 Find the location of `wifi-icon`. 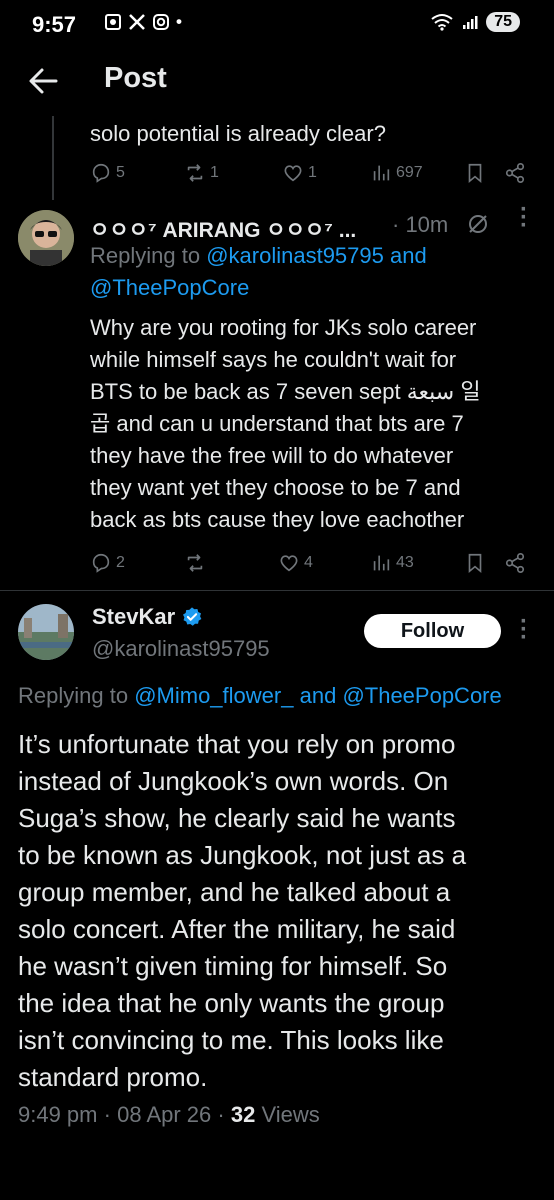

wifi-icon is located at coordinates (442, 22).